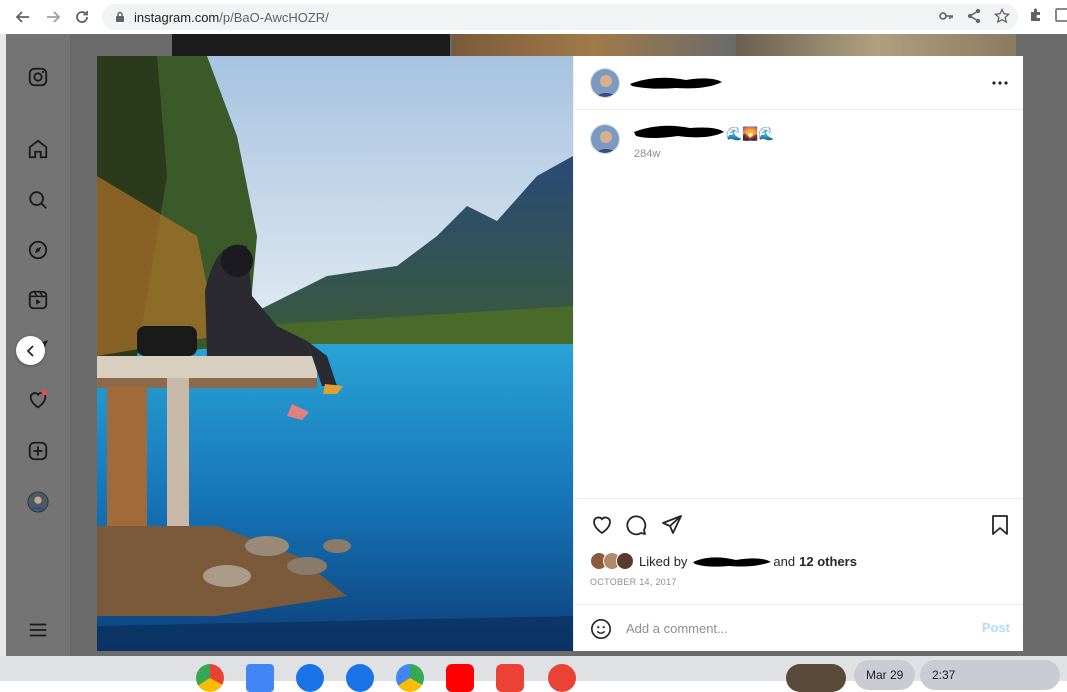  What do you see at coordinates (38, 451) in the screenshot?
I see `create-plus-icon` at bounding box center [38, 451].